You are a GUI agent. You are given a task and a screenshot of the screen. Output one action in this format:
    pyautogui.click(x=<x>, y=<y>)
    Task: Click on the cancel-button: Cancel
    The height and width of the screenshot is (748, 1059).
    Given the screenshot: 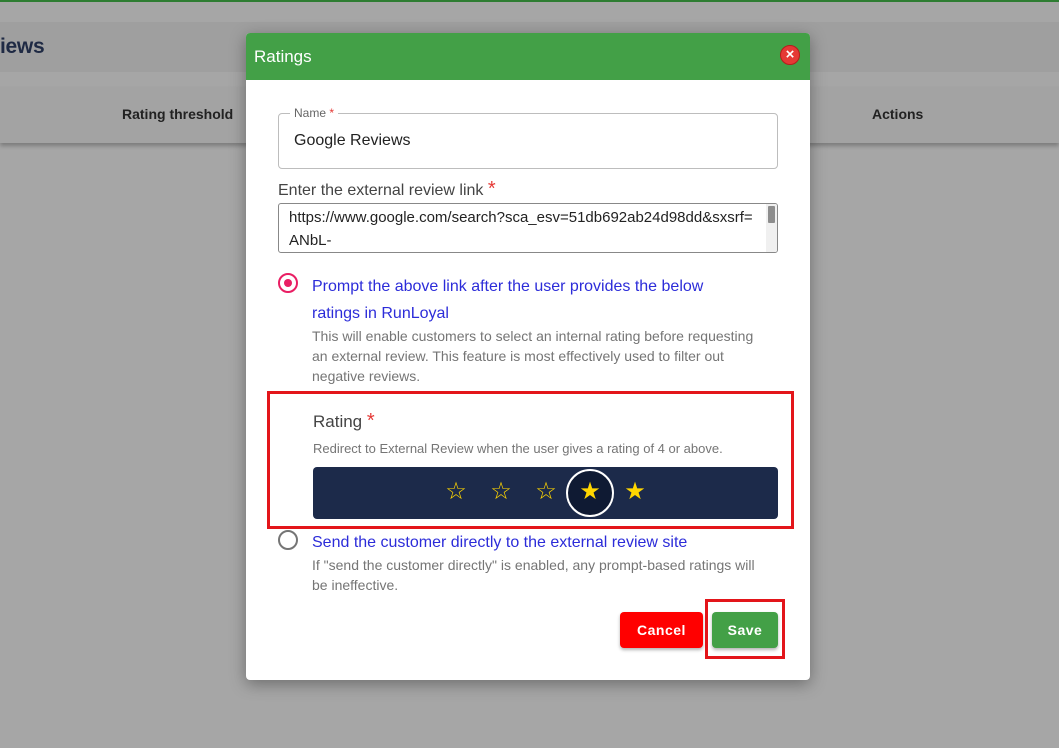 What is the action you would take?
    pyautogui.click(x=661, y=630)
    